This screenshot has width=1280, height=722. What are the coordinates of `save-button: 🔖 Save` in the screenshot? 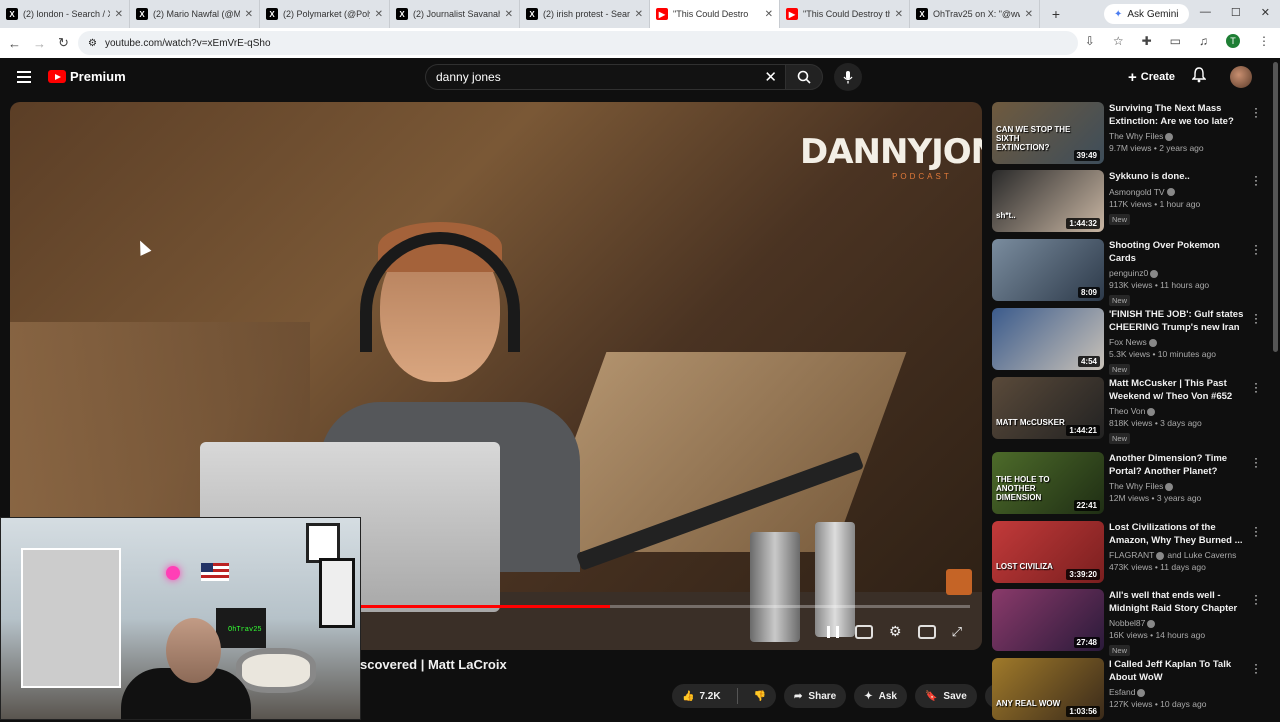 It's located at (945, 696).